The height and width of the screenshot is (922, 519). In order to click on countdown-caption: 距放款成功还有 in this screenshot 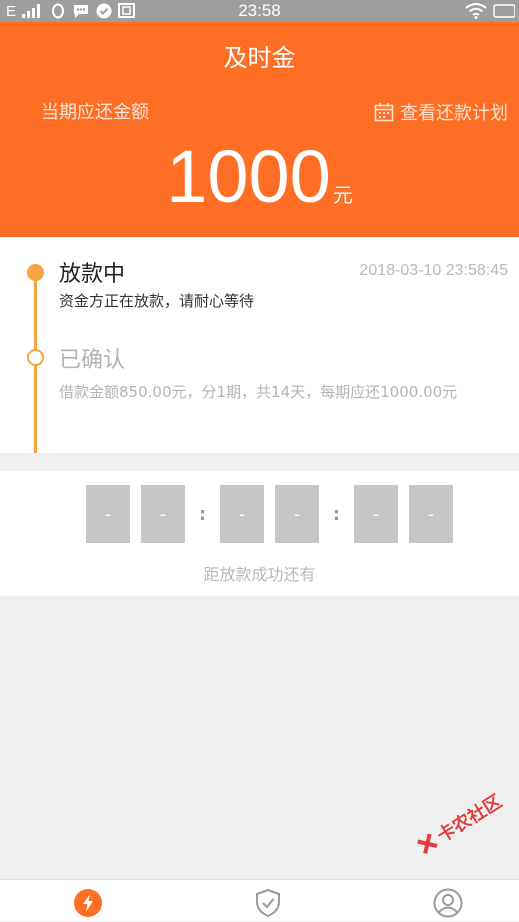, I will do `click(259, 574)`.